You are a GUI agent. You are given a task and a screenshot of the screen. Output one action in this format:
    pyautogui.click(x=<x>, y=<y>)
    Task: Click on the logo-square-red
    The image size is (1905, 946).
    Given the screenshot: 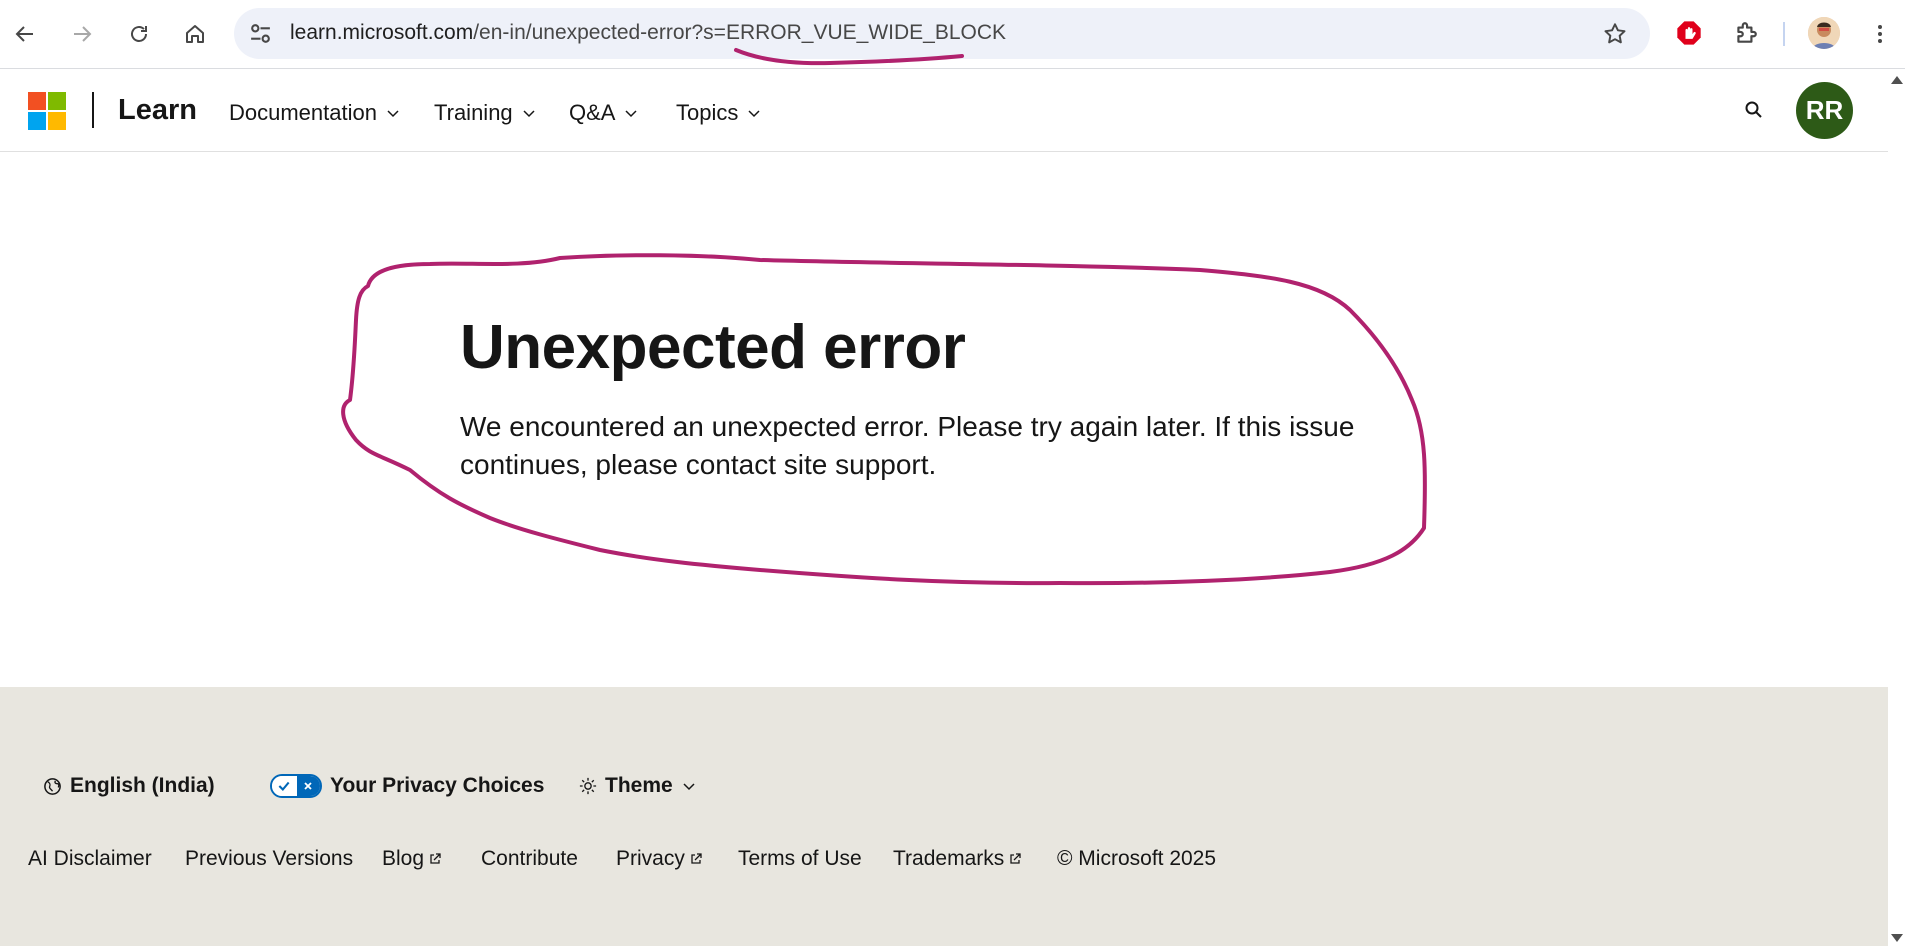 What is the action you would take?
    pyautogui.click(x=37, y=101)
    